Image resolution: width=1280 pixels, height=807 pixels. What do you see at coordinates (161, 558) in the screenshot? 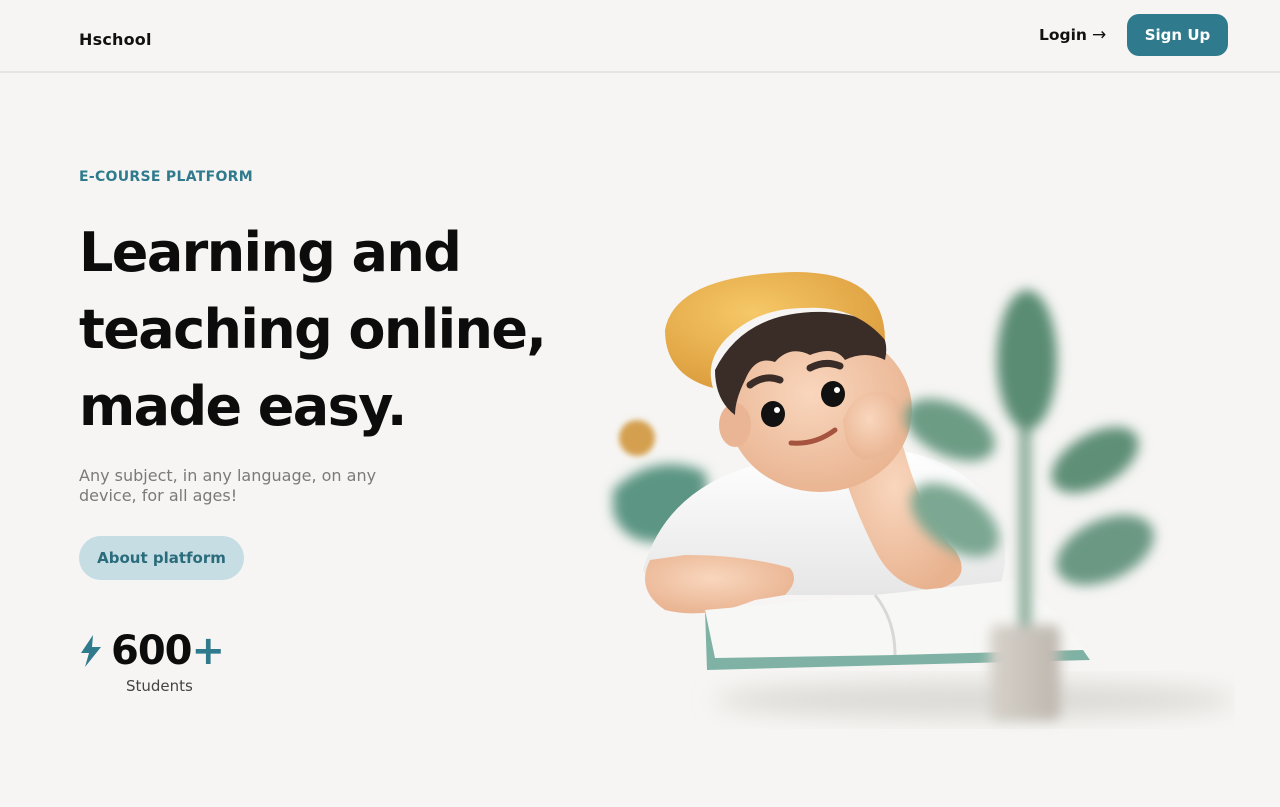
I see `about-platform-button: About platform` at bounding box center [161, 558].